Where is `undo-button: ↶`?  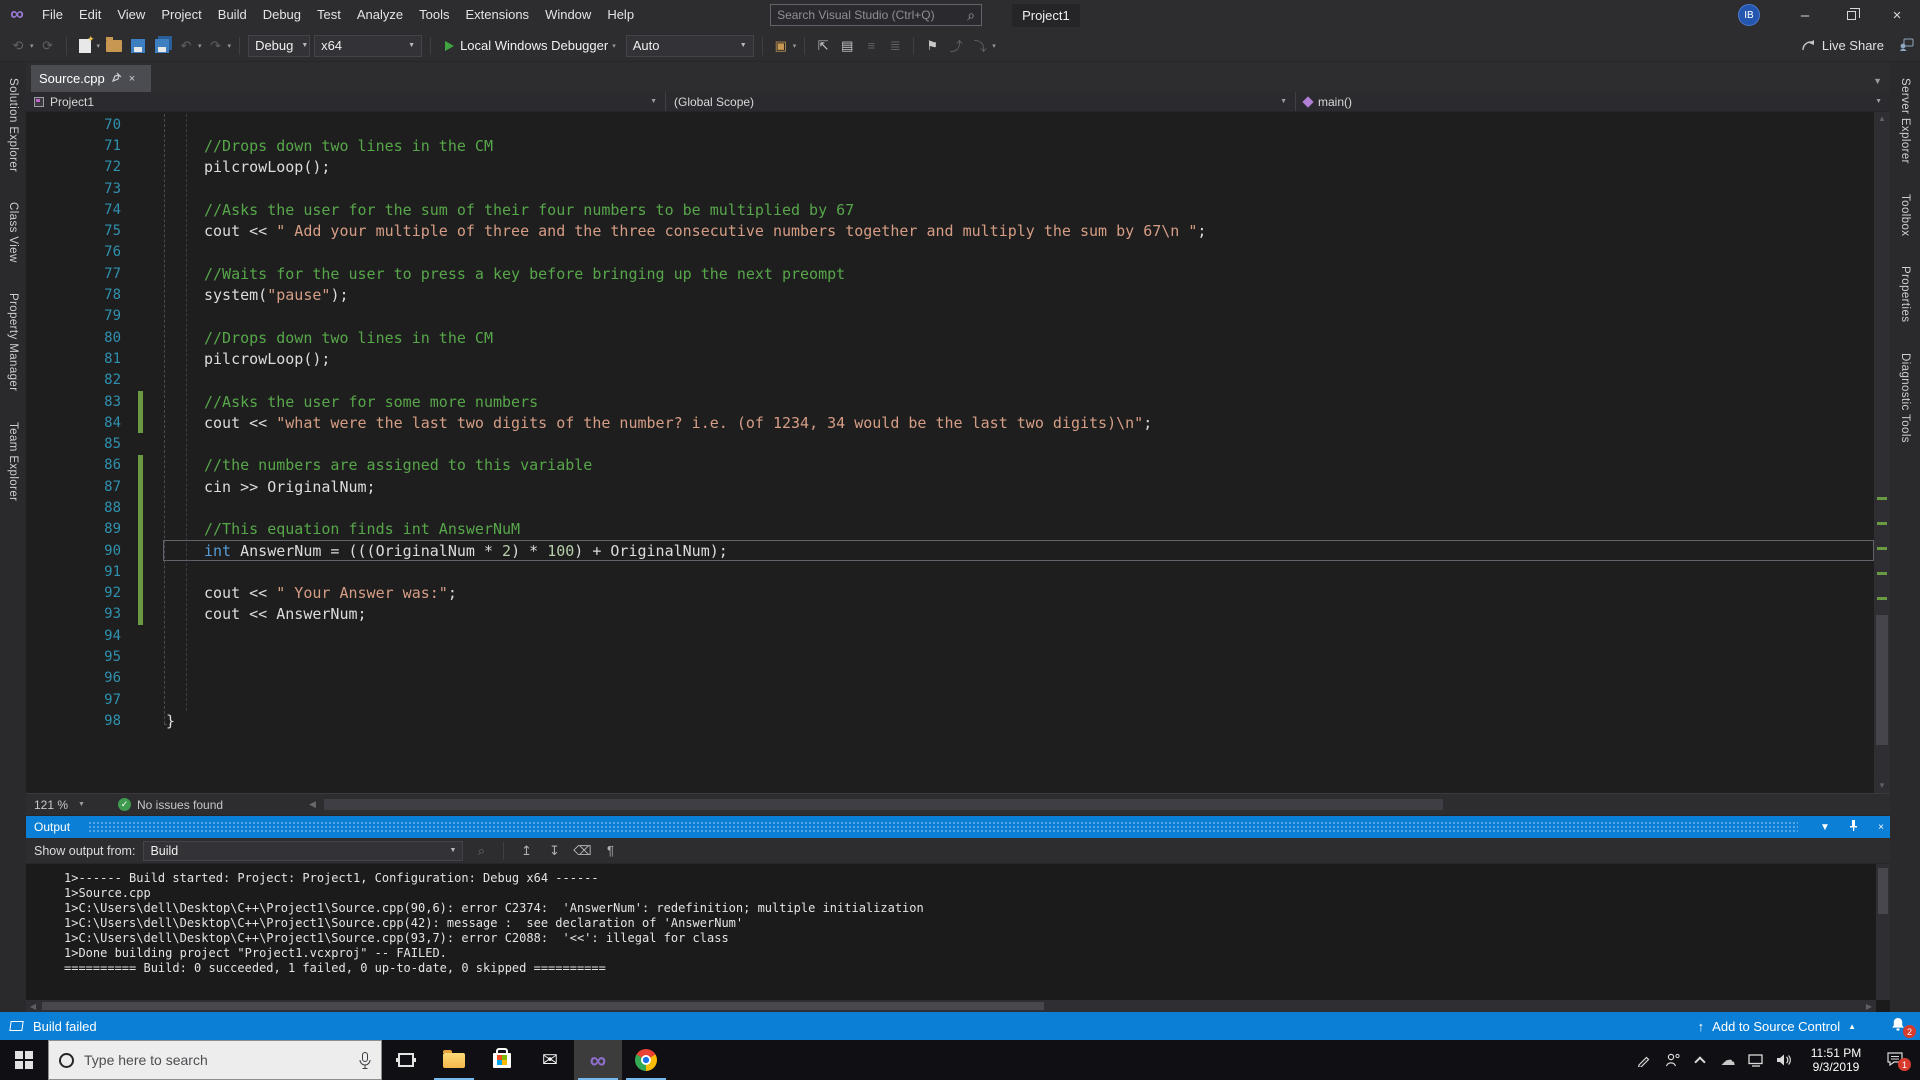 undo-button: ↶ is located at coordinates (186, 46).